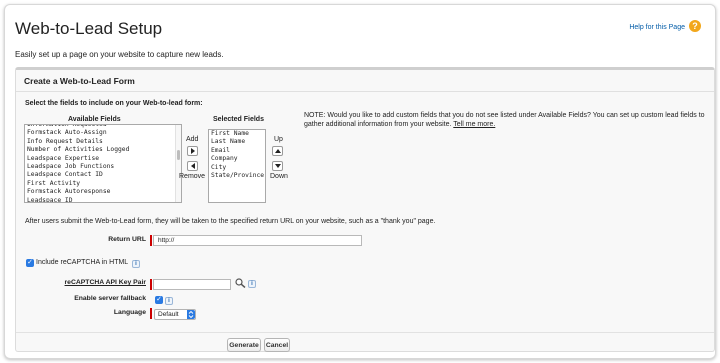 This screenshot has height=363, width=720. What do you see at coordinates (237, 151) in the screenshot?
I see `selected-field-option: Email` at bounding box center [237, 151].